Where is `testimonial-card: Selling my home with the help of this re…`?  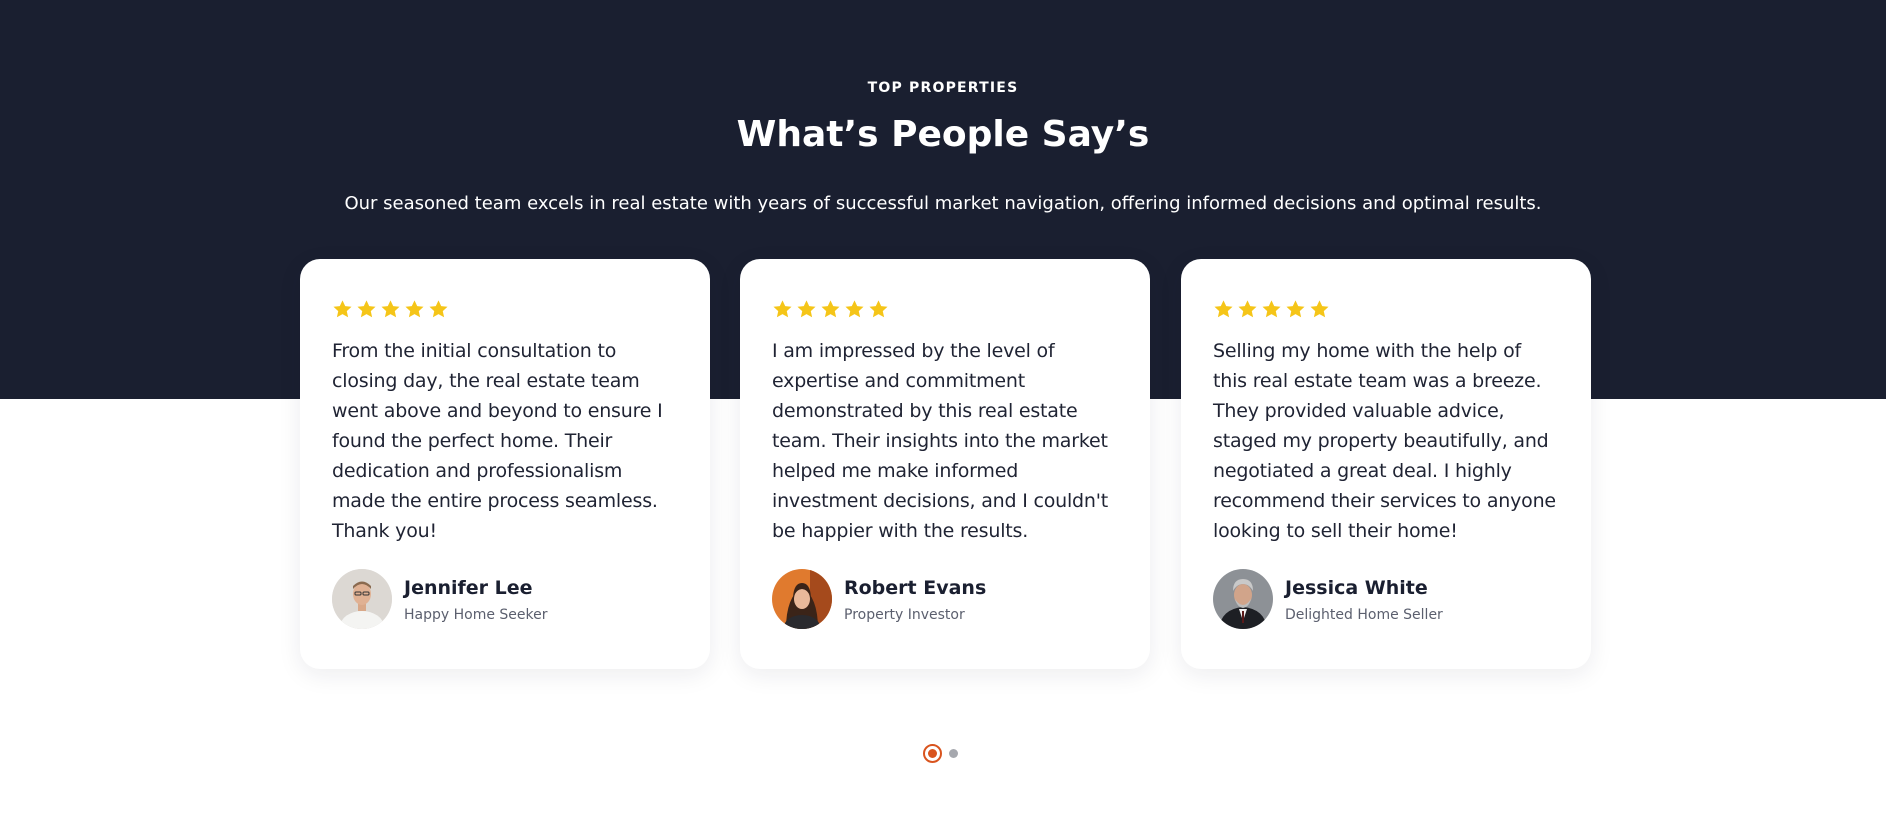
testimonial-card: Selling my home with the help of this re… is located at coordinates (1386, 464).